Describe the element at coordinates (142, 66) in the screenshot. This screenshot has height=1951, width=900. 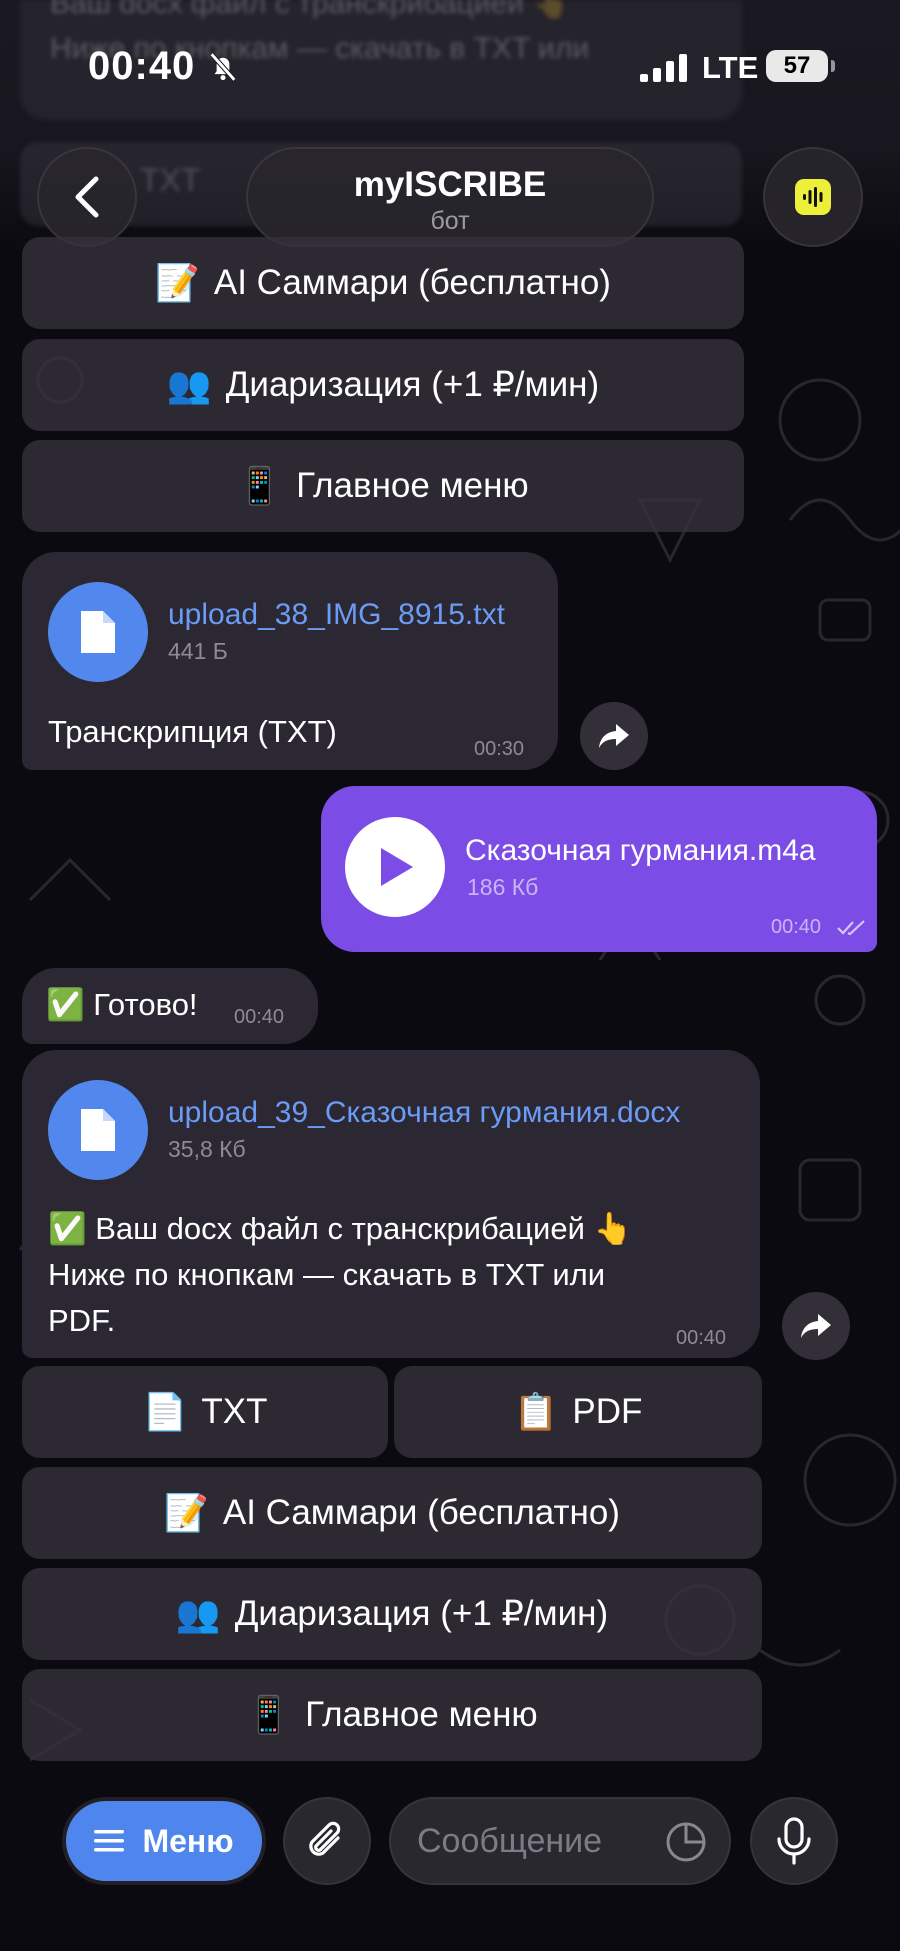
I see `status-time: 00:40` at that location.